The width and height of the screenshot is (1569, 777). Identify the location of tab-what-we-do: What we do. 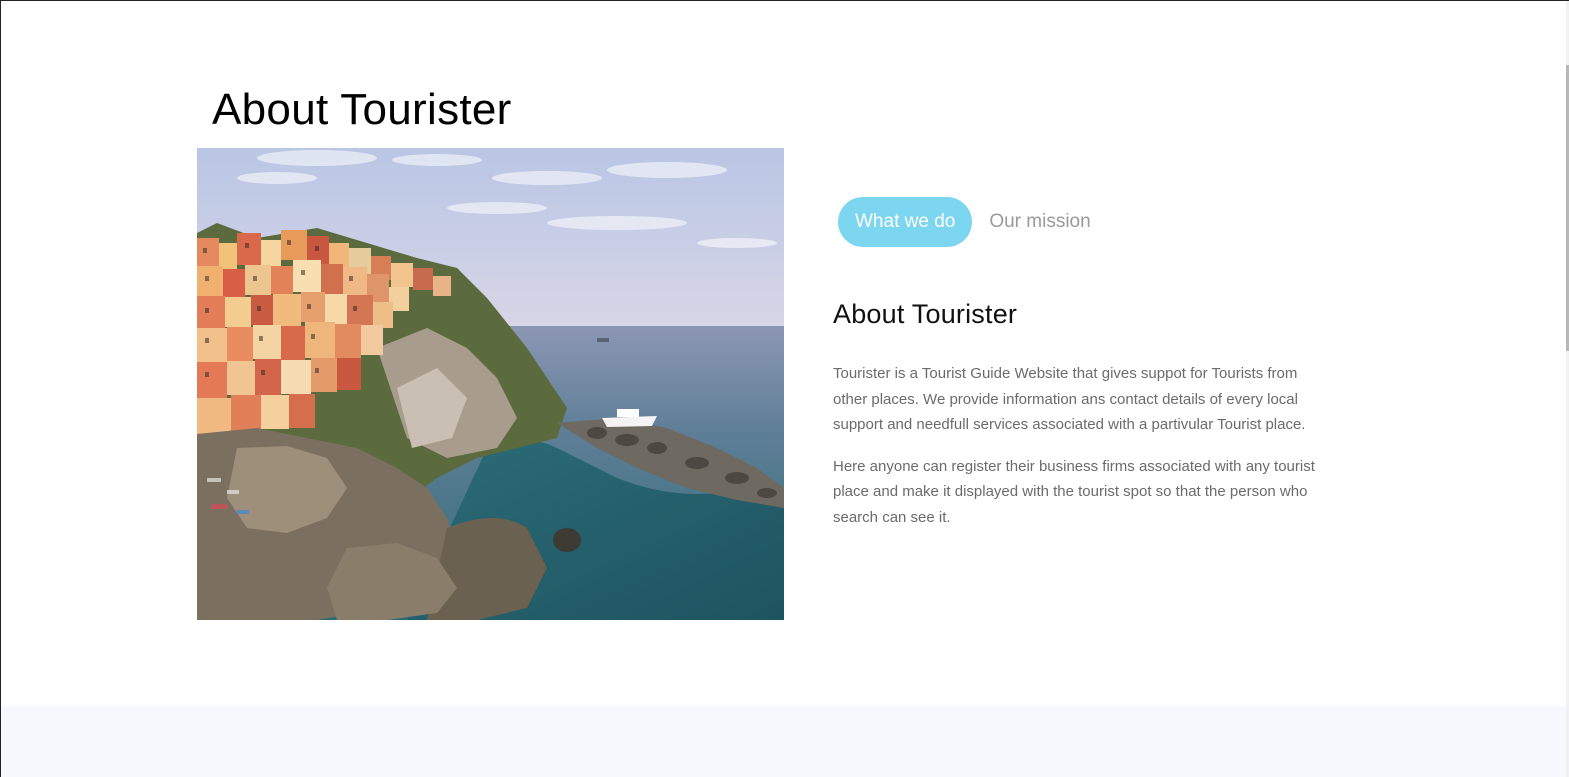
(905, 222).